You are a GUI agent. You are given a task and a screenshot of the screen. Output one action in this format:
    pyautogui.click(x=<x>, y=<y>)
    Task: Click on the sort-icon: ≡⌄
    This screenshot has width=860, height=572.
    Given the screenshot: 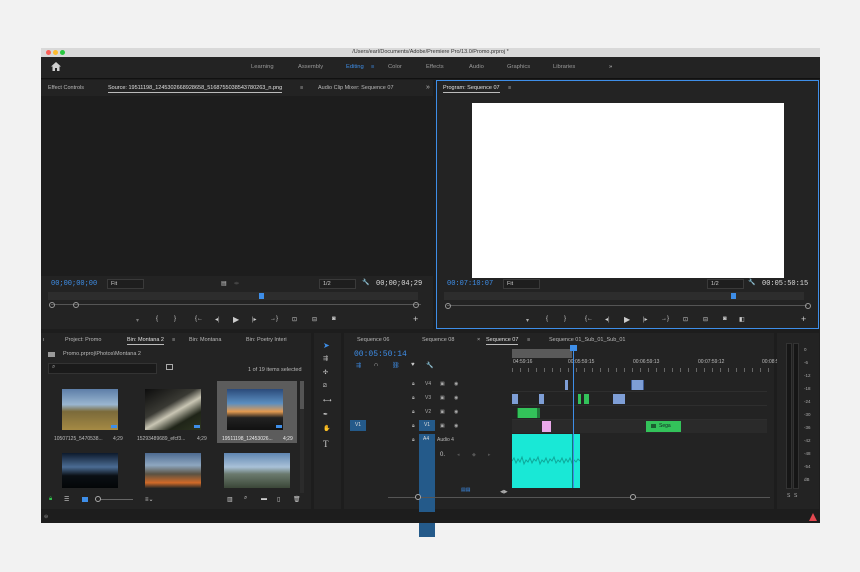 What is the action you would take?
    pyautogui.click(x=149, y=499)
    